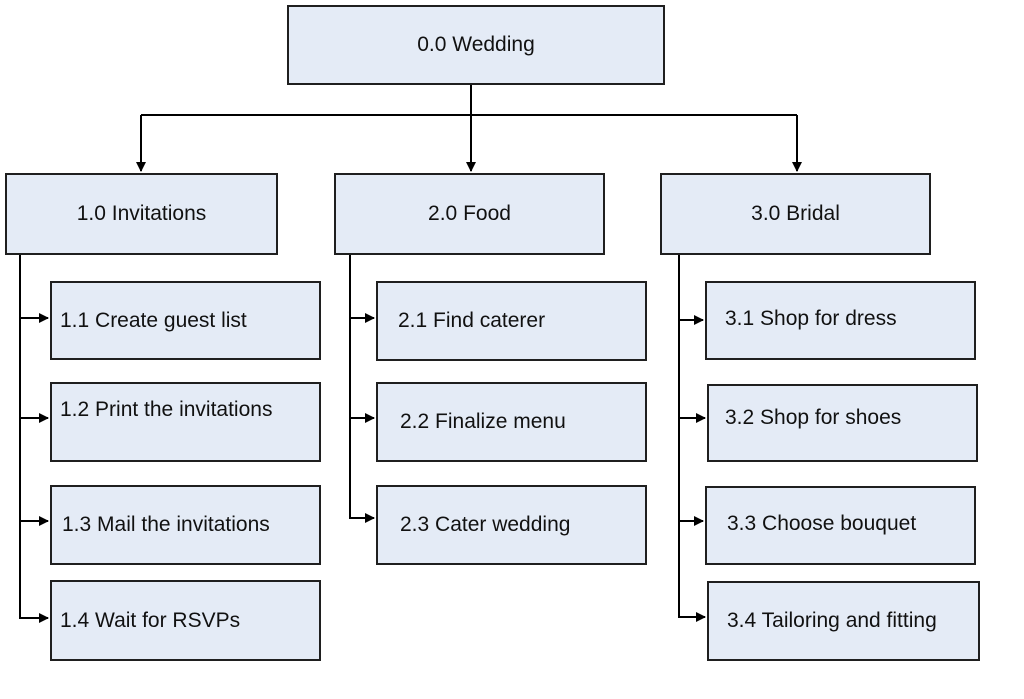 The image size is (1024, 699). I want to click on node-1-1: 1.1 Create guest list, so click(185, 320).